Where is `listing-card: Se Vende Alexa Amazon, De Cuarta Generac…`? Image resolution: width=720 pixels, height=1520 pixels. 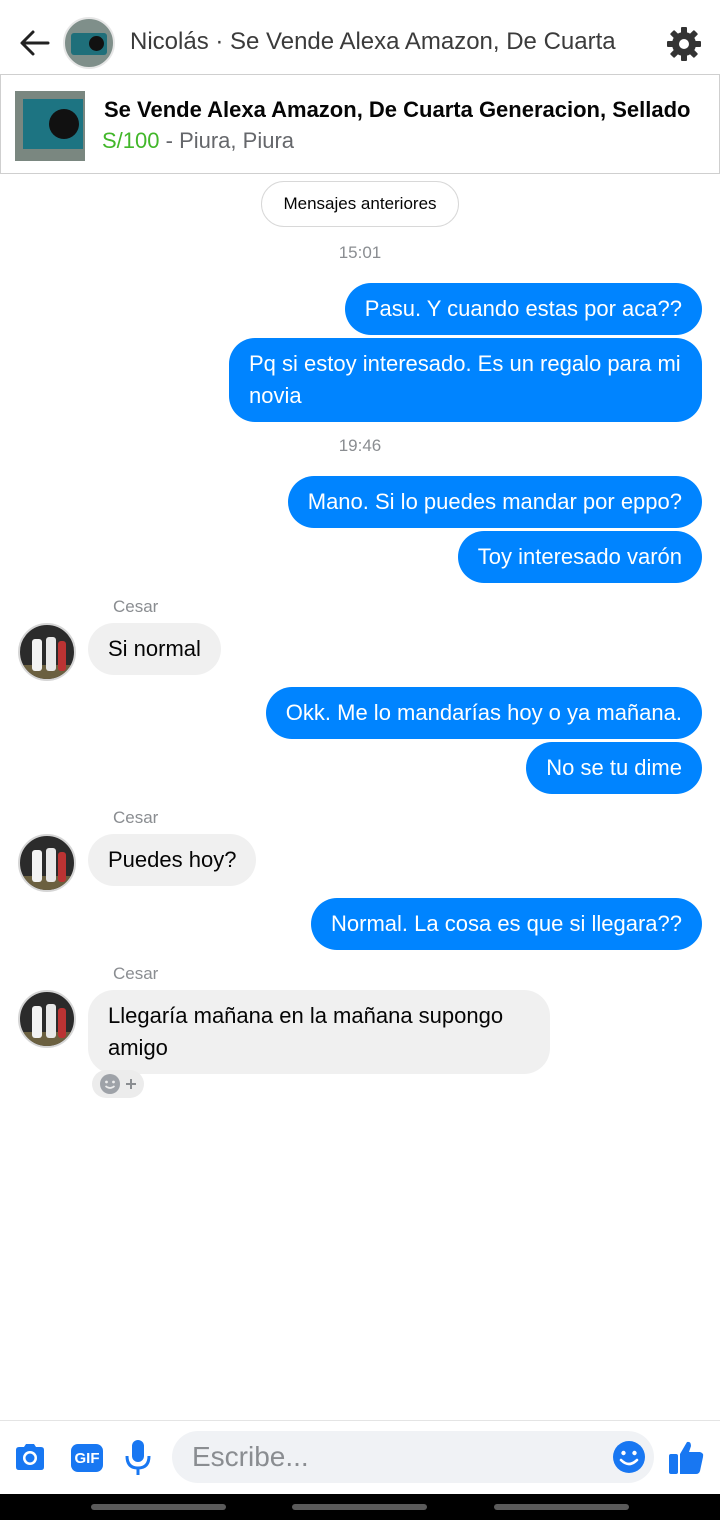
listing-card: Se Vende Alexa Amazon, De Cuarta Generac… is located at coordinates (360, 124).